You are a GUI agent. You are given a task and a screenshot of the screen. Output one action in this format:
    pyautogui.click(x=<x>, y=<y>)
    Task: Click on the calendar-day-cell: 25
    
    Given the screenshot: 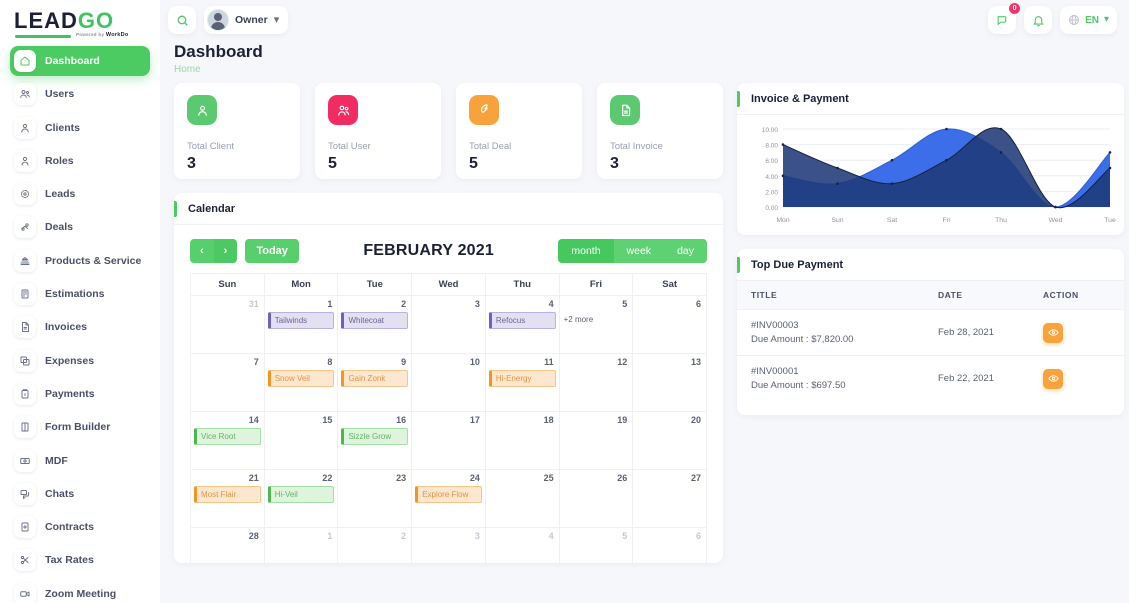 What is the action you would take?
    pyautogui.click(x=521, y=498)
    